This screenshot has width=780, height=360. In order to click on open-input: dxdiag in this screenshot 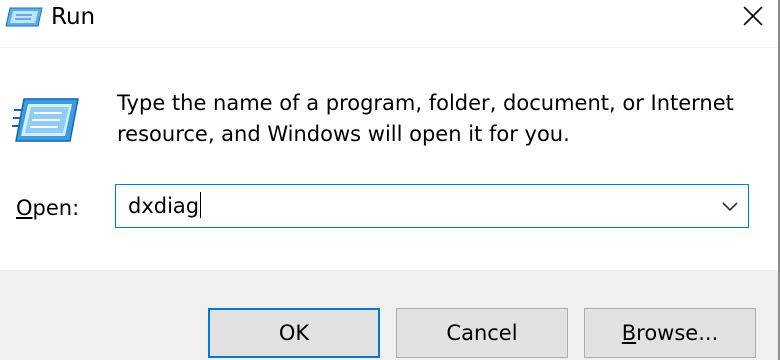, I will do `click(165, 206)`.